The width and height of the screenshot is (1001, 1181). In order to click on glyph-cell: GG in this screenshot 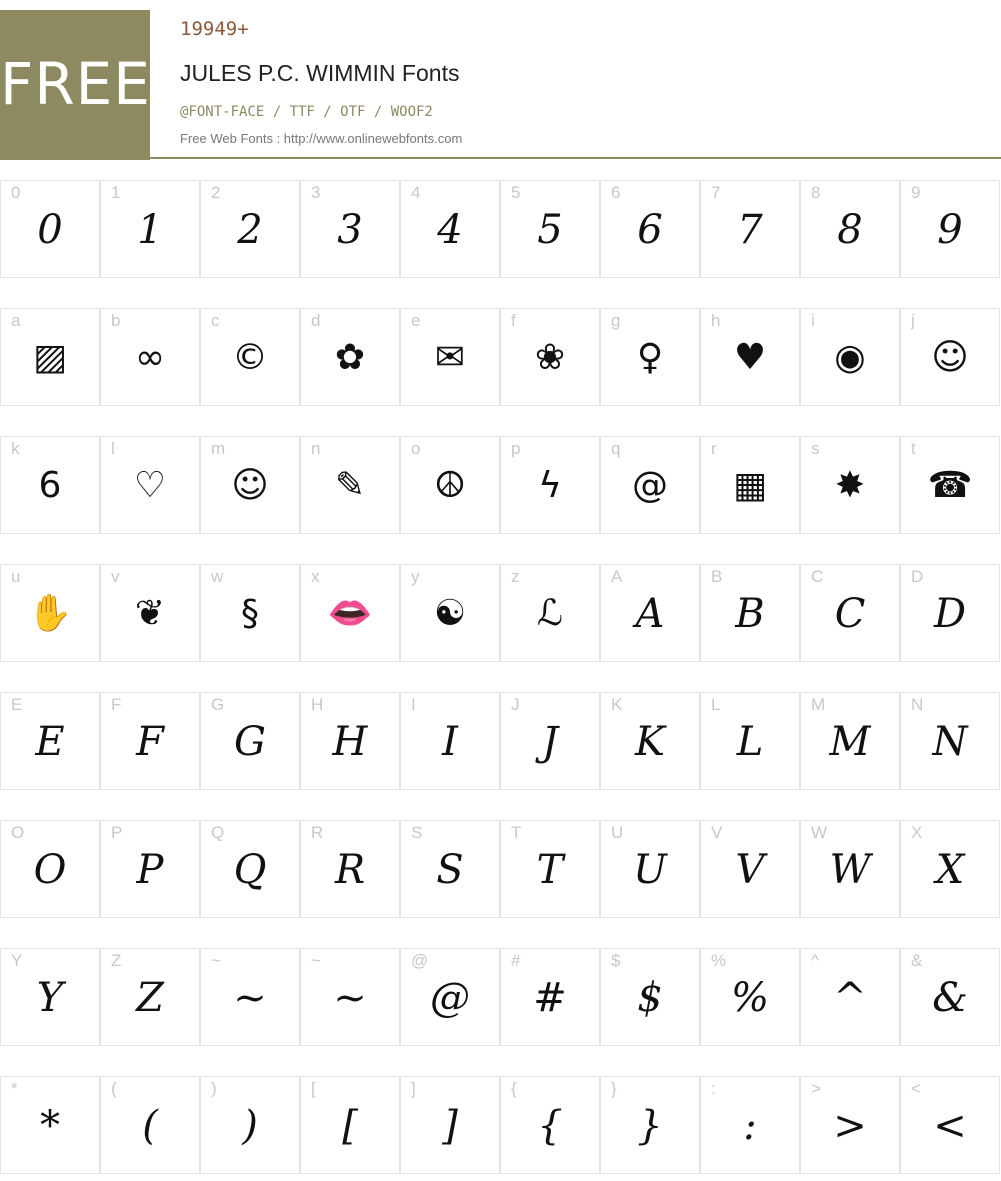, I will do `click(250, 741)`.